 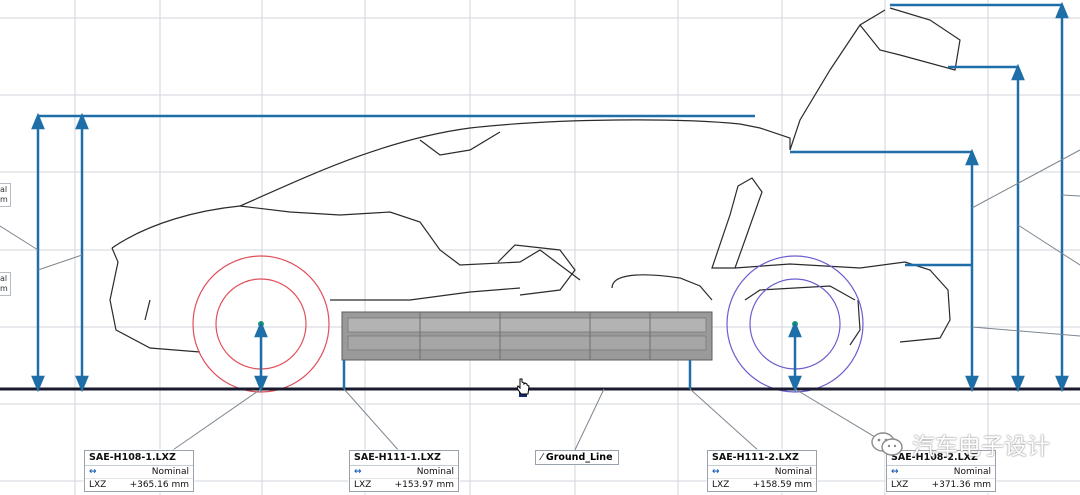 What do you see at coordinates (139, 458) in the screenshot?
I see `callout-title: SAE-H108-1.LXZ` at bounding box center [139, 458].